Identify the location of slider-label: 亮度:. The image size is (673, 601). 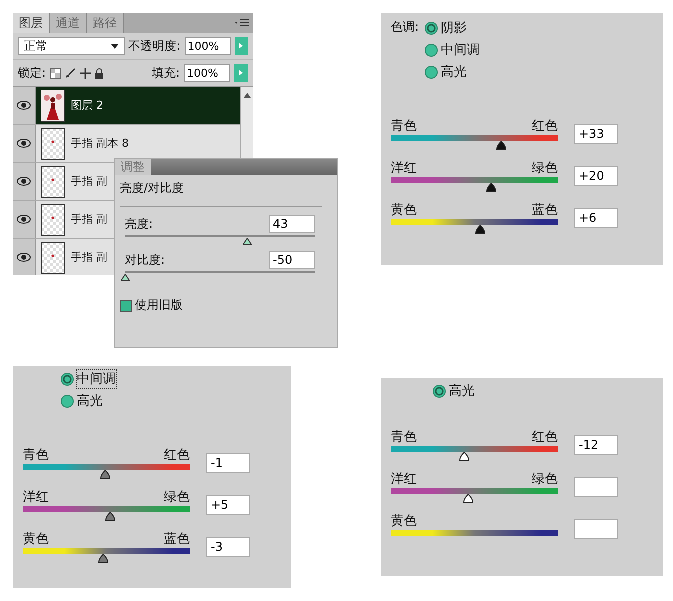
(139, 224).